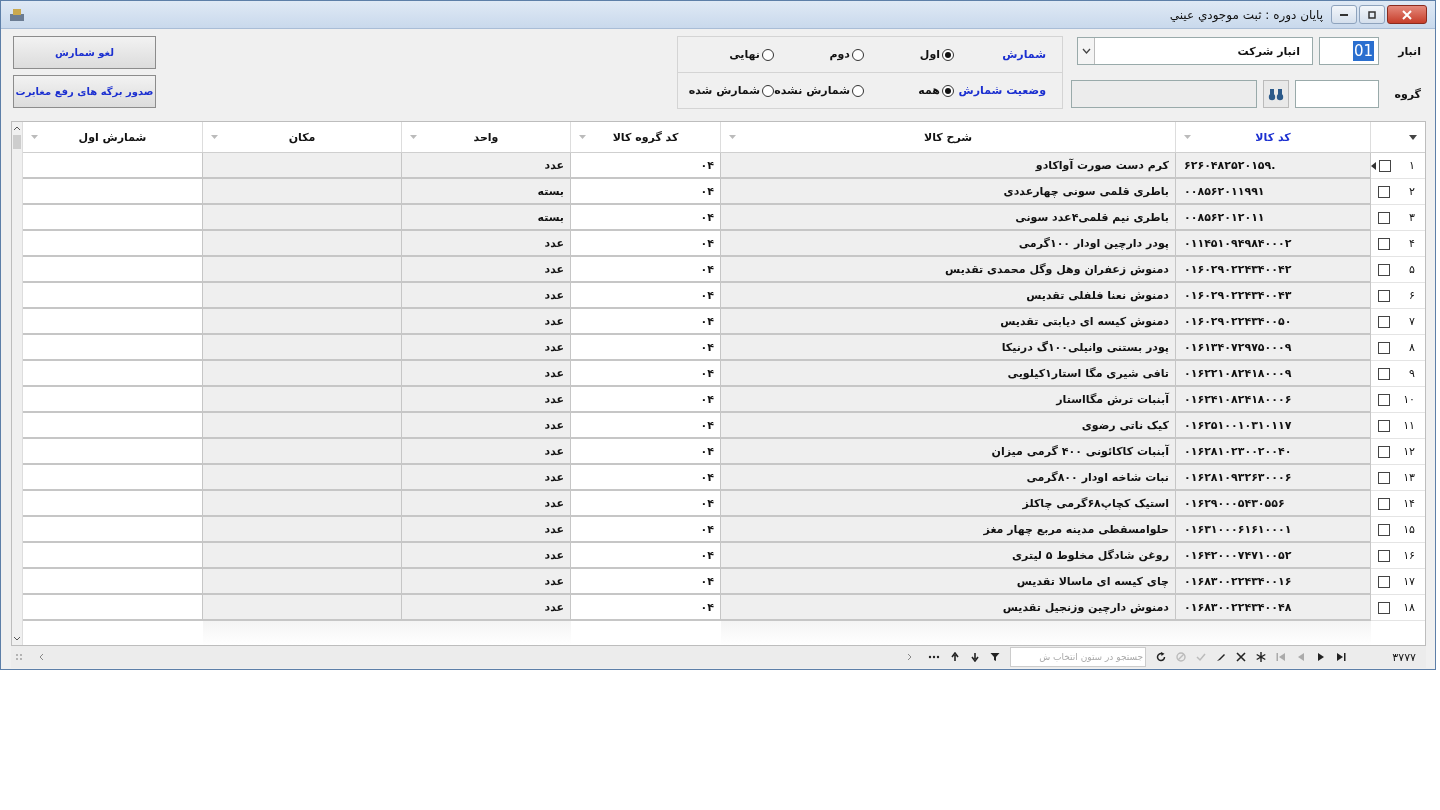  Describe the element at coordinates (1372, 14) in the screenshot. I see `restore-button` at that location.